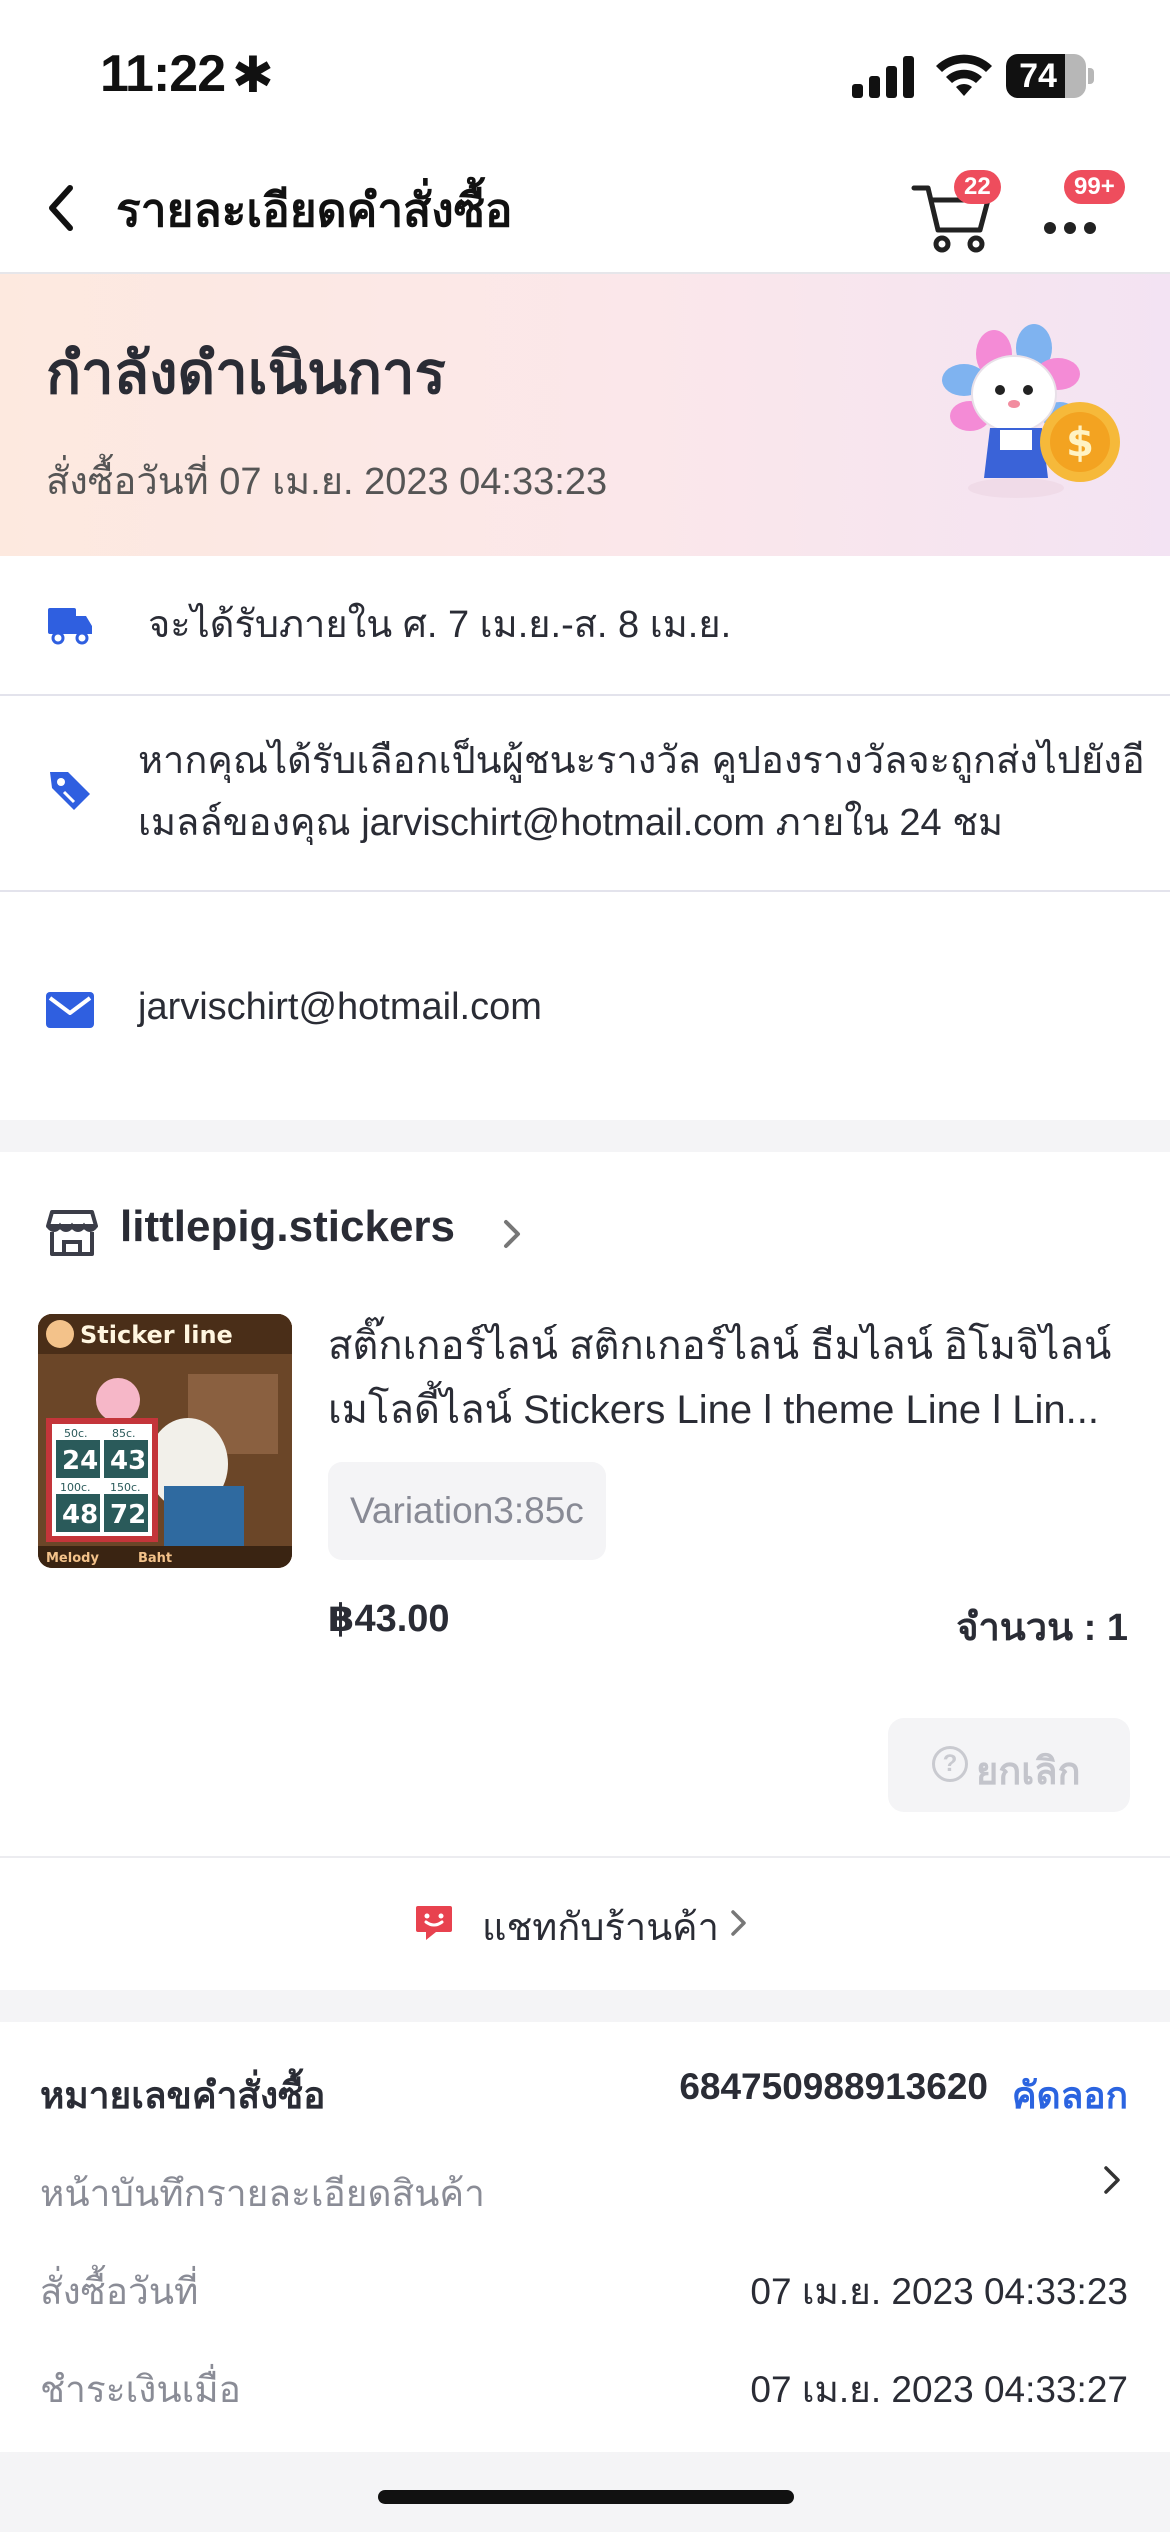  What do you see at coordinates (183, 2095) in the screenshot?
I see `order-number-label: หมายเลขคำสั่งซื้อ` at bounding box center [183, 2095].